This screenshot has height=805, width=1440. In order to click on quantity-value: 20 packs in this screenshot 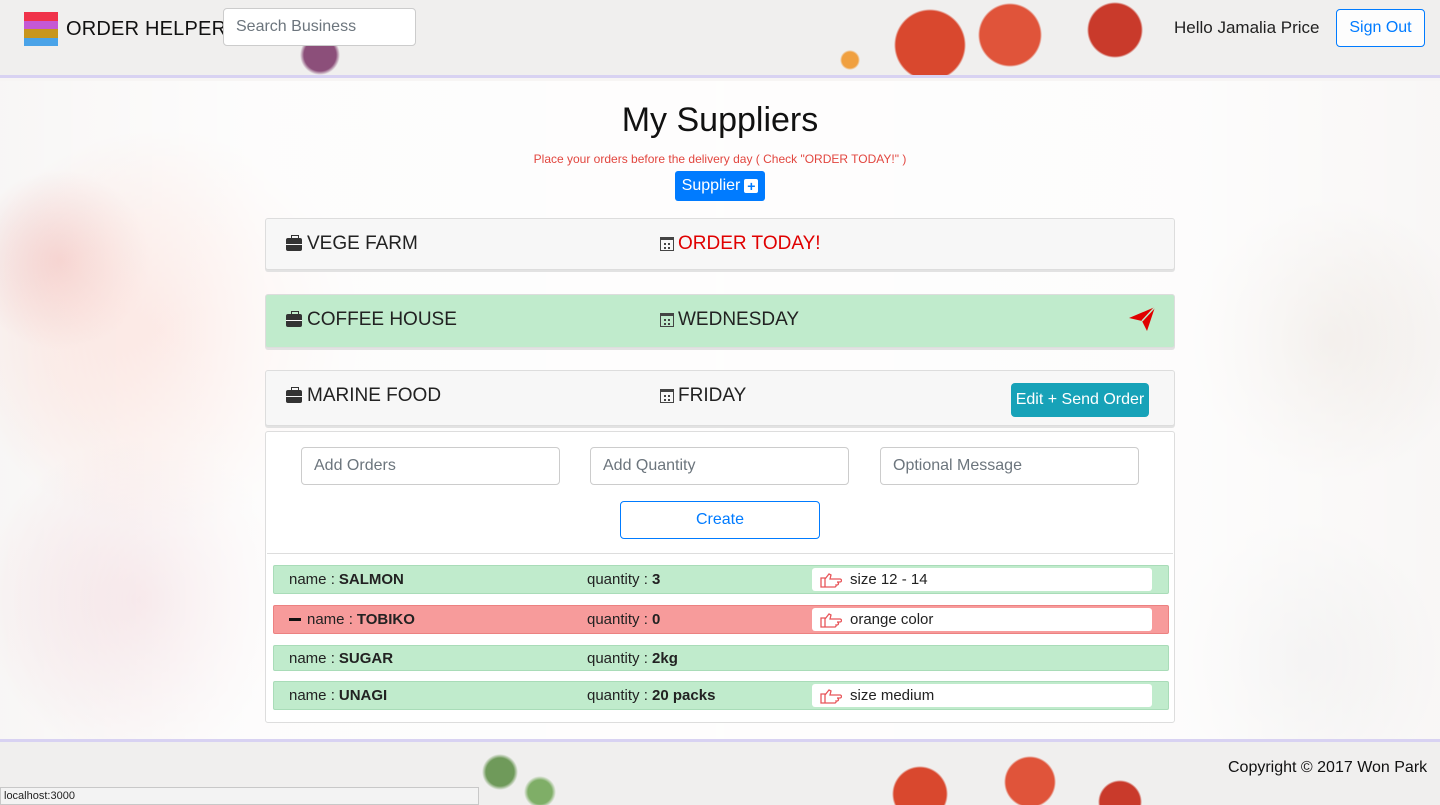, I will do `click(684, 695)`.